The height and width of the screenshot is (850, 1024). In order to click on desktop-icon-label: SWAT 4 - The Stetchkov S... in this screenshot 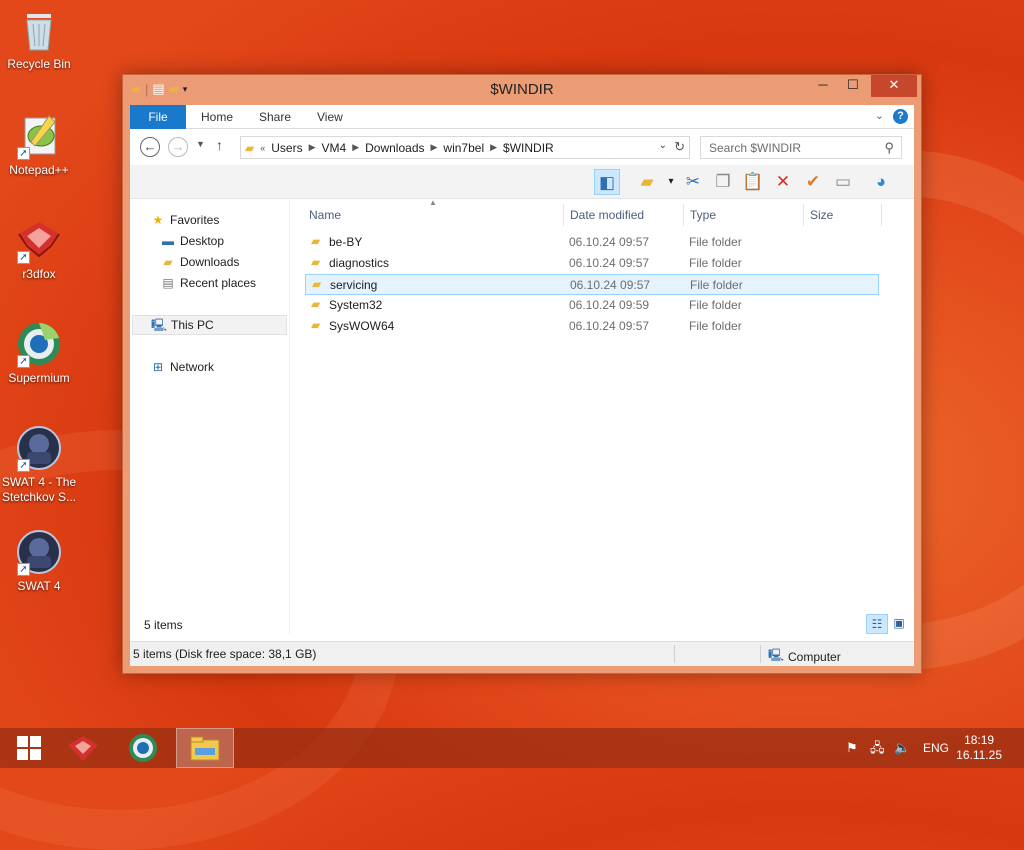, I will do `click(39, 489)`.